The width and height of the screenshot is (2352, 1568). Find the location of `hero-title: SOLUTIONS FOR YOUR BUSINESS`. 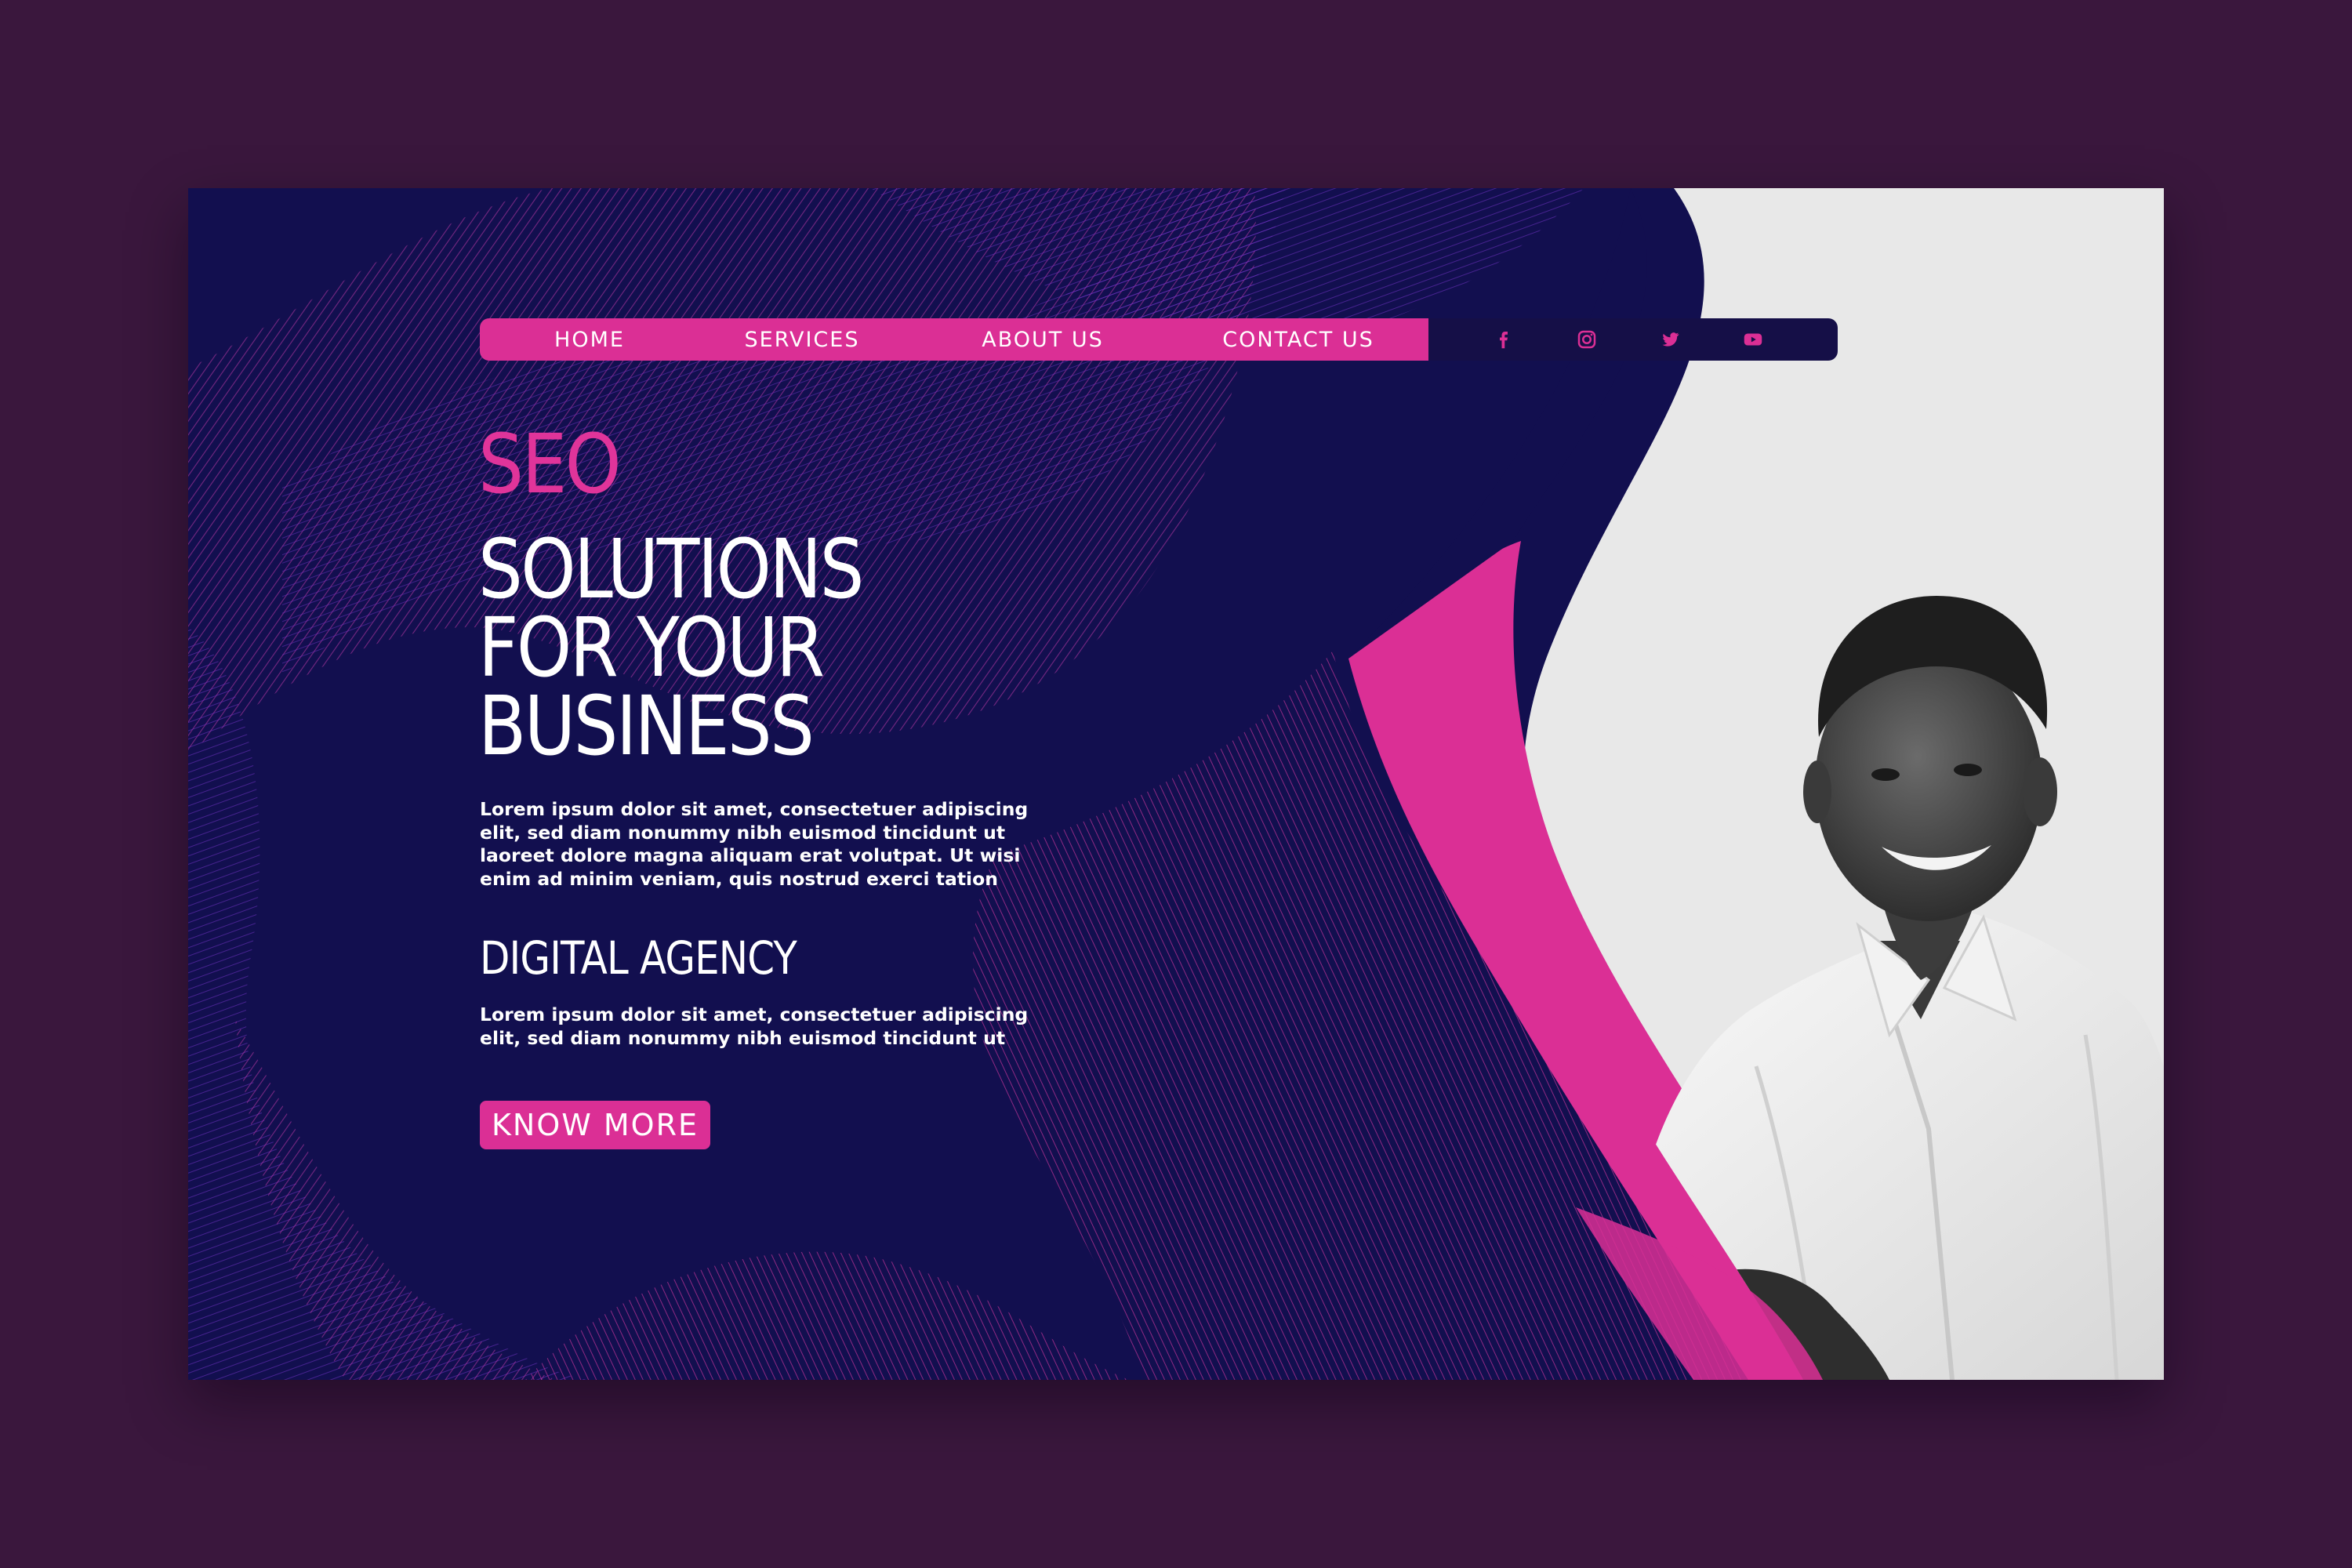

hero-title: SOLUTIONS FOR YOUR BUSINESS is located at coordinates (714, 647).